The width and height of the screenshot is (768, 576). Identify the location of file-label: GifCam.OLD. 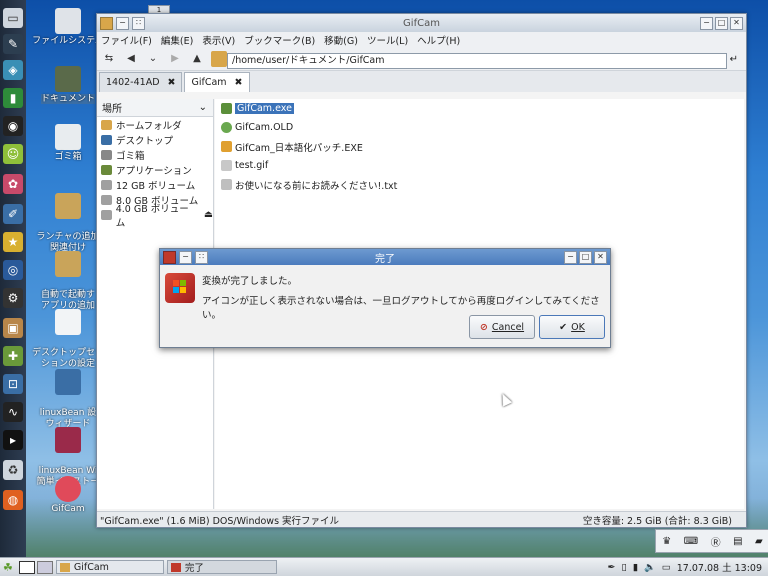
(264, 127).